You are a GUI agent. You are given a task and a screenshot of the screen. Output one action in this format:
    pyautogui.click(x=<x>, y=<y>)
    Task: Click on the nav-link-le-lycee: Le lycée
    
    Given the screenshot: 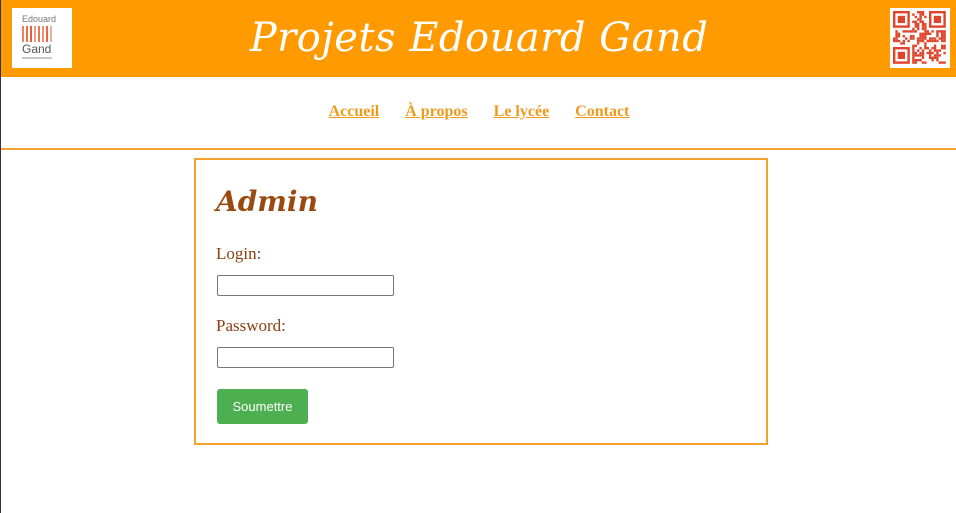 What is the action you would take?
    pyautogui.click(x=522, y=111)
    